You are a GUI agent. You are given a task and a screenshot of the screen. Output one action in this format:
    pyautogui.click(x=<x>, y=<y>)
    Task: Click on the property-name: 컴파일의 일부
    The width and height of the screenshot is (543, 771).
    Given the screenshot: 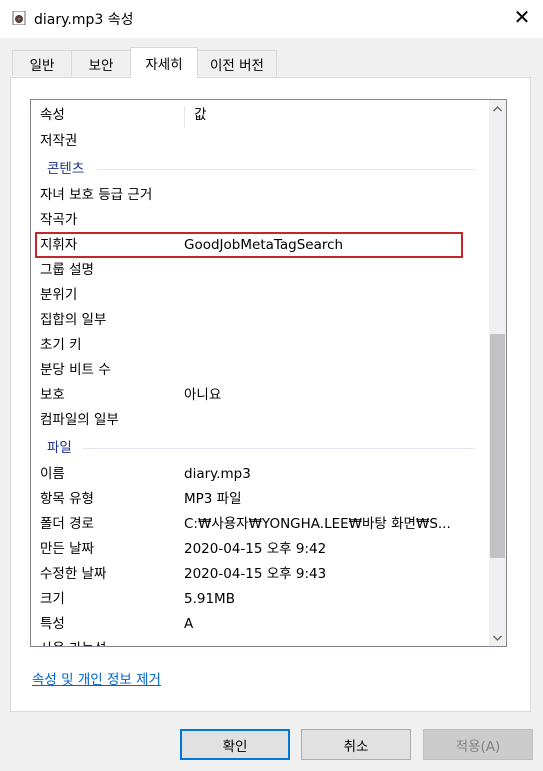 What is the action you would take?
    pyautogui.click(x=79, y=420)
    